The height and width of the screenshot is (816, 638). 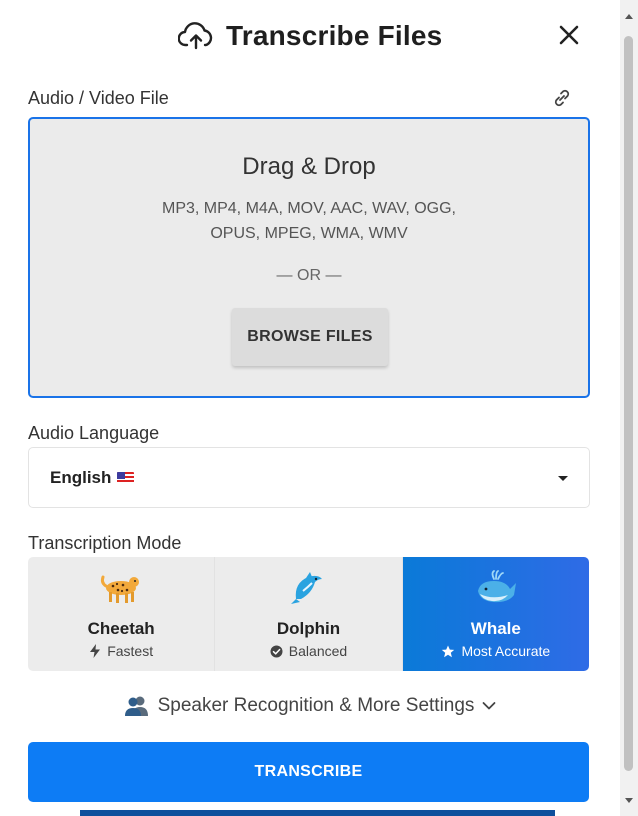 I want to click on mode-whale: Whale Most Accurate, so click(x=495, y=614).